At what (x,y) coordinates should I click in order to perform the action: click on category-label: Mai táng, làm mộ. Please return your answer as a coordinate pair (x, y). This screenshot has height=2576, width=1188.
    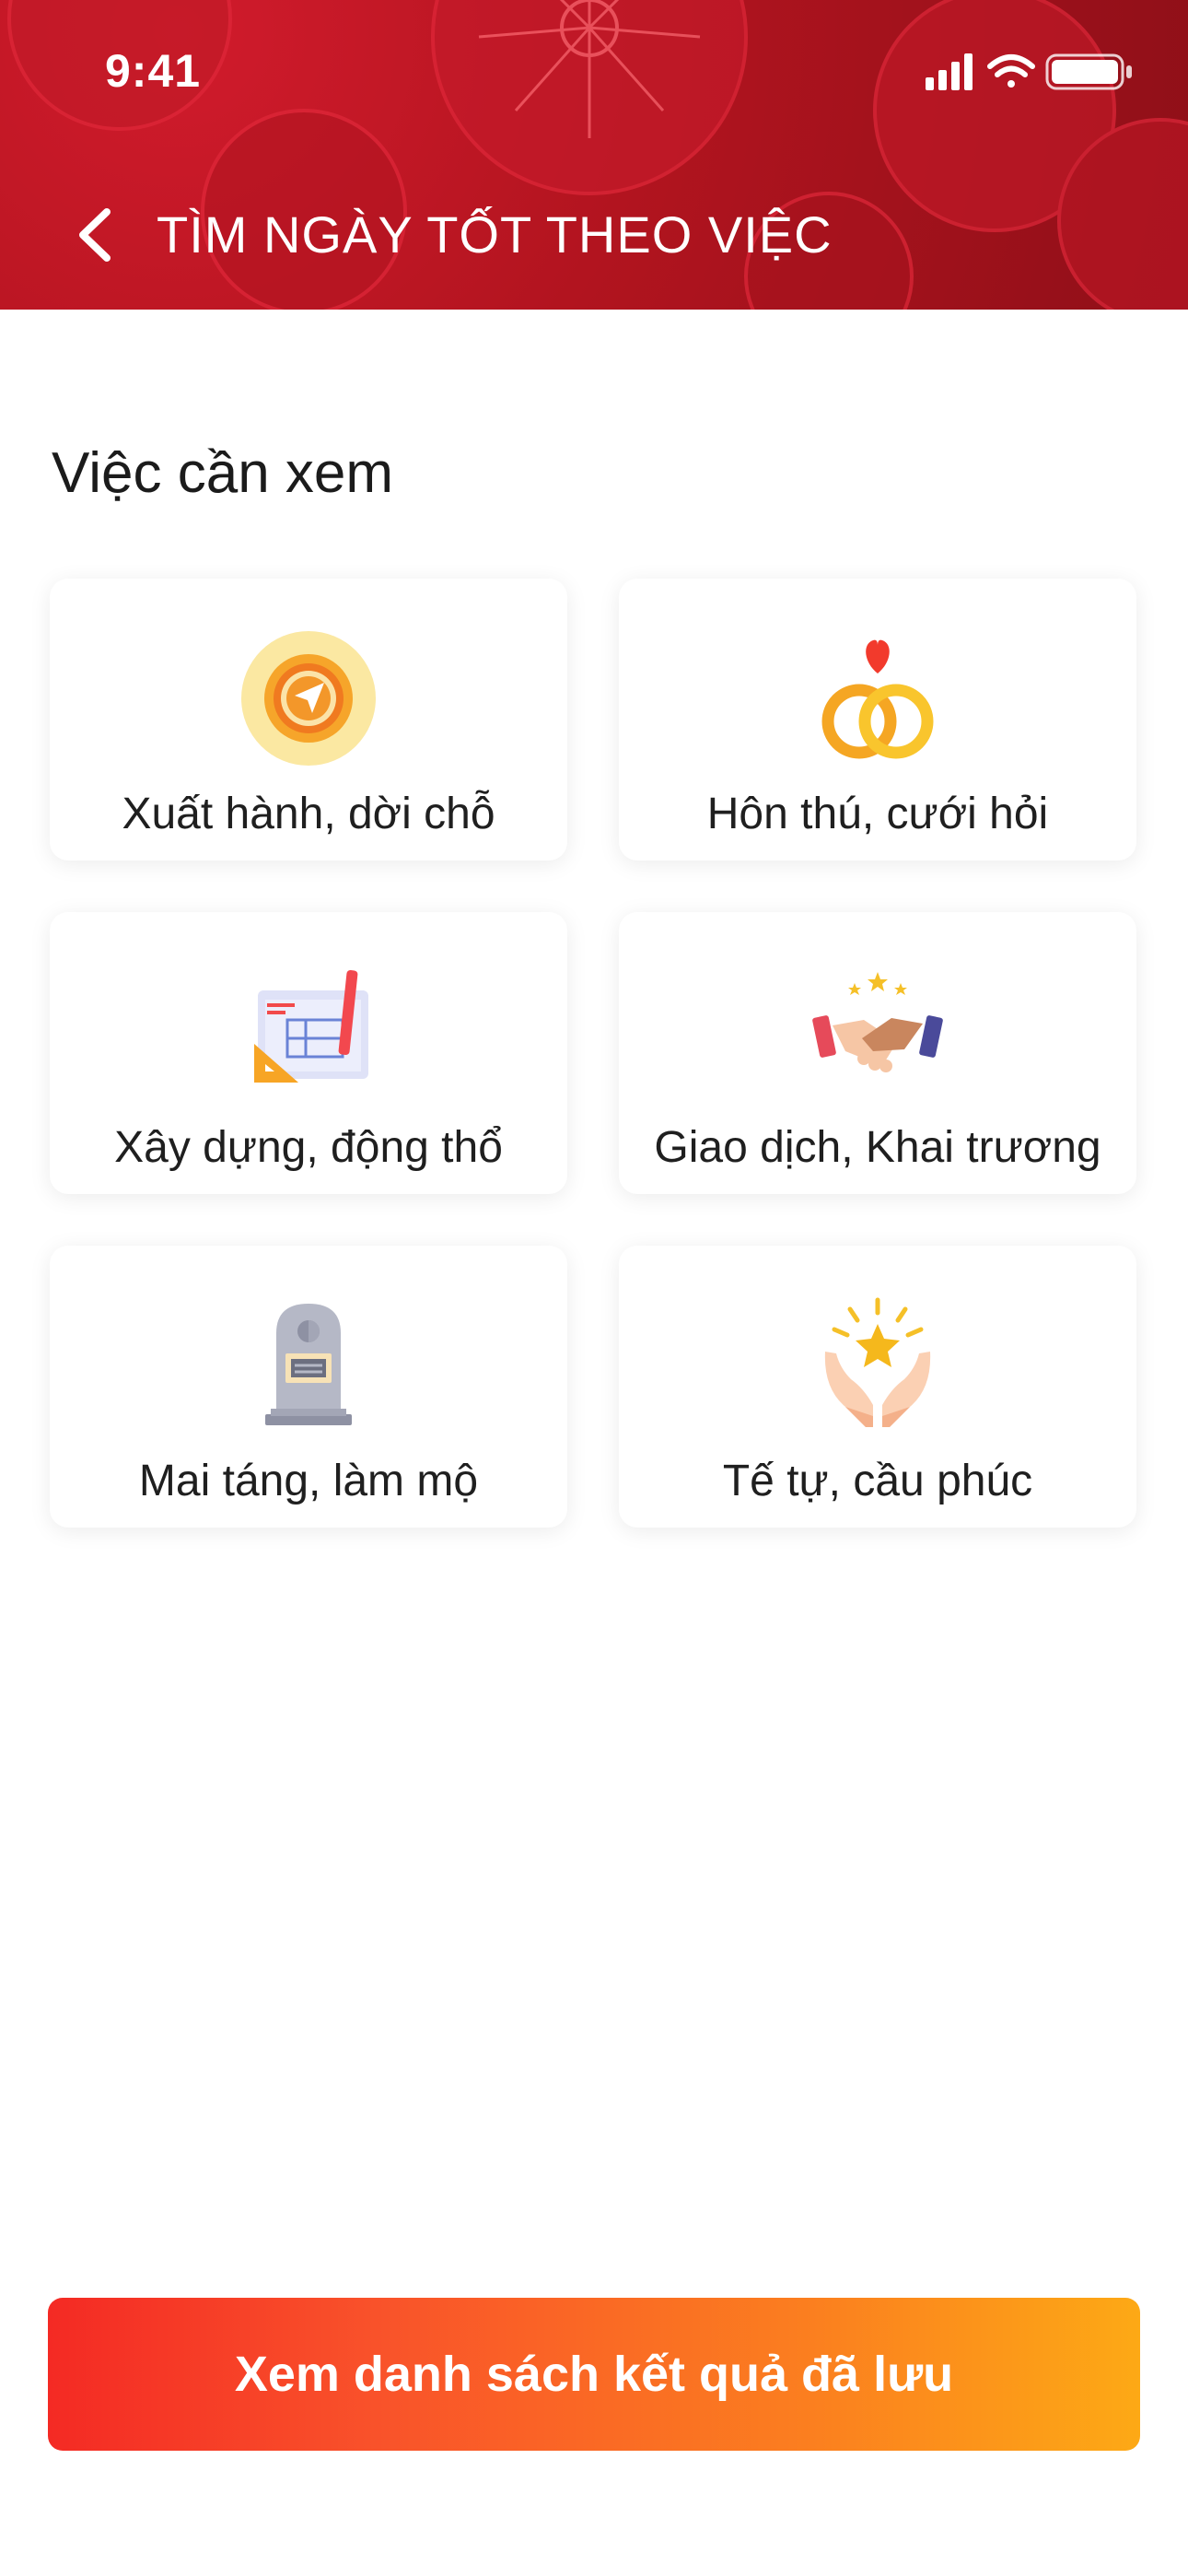
    Looking at the image, I should click on (308, 1481).